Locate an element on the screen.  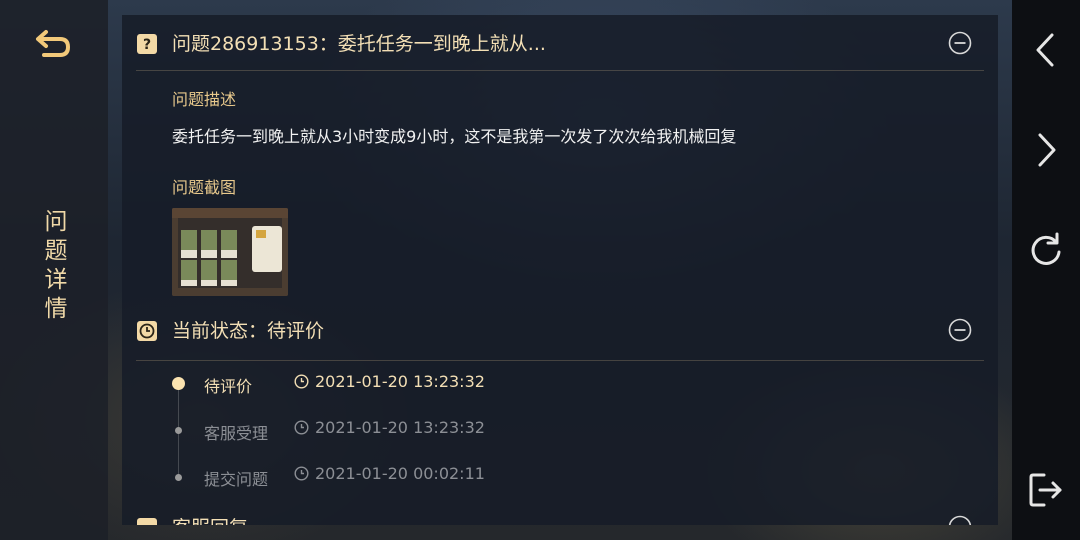
back-button is located at coordinates (54, 43).